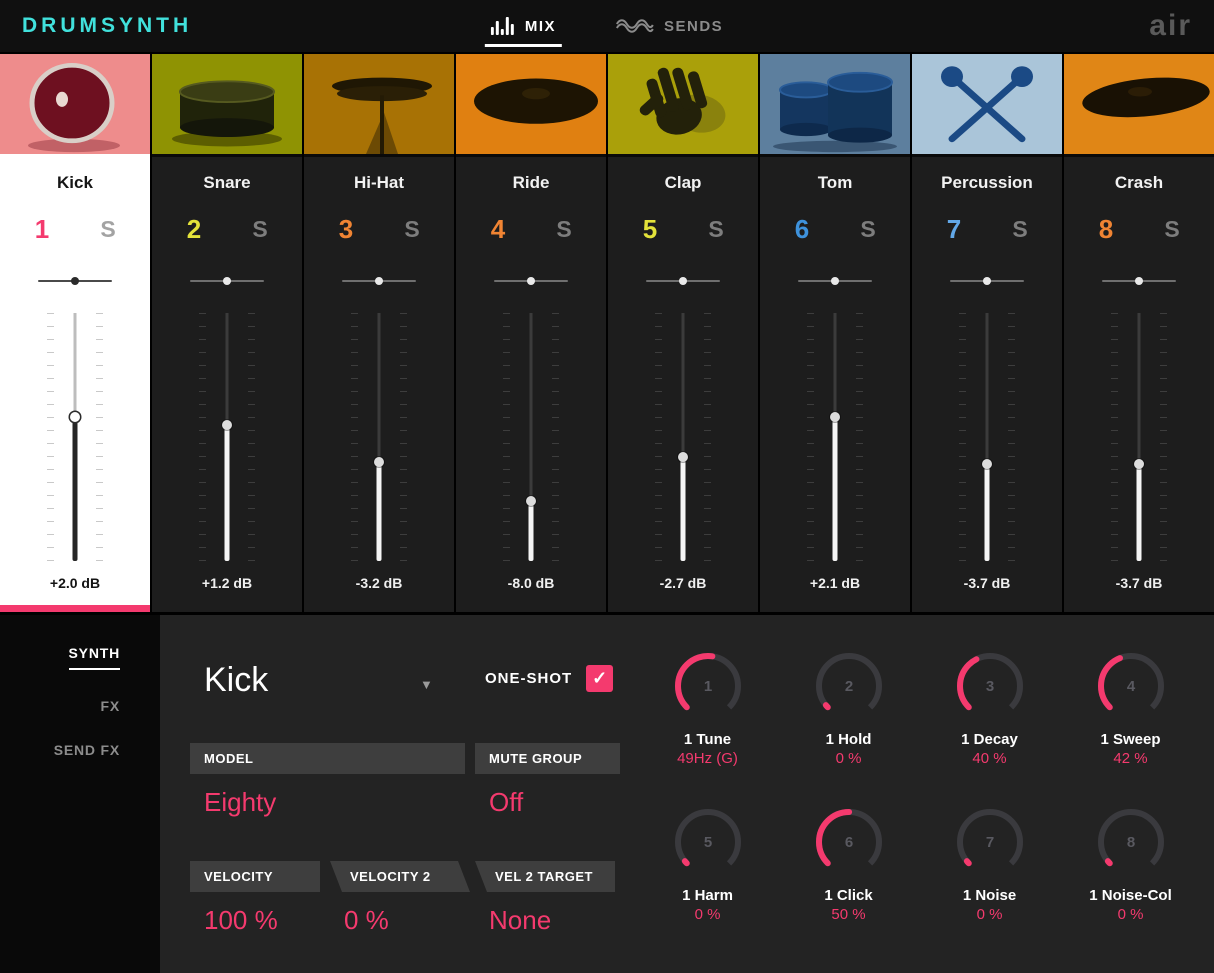  I want to click on knob: 6 1 Click 50 %, so click(848, 864).